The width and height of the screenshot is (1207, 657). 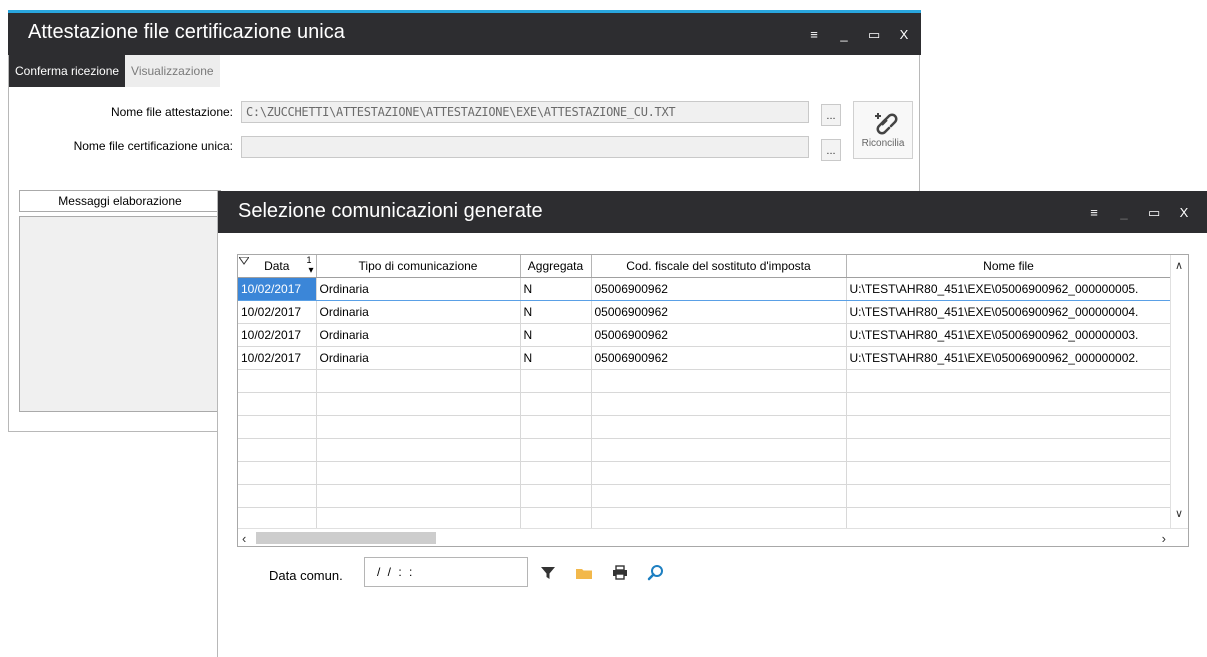 I want to click on vertical-scrollbar: ∧ ∨, so click(x=1179, y=400).